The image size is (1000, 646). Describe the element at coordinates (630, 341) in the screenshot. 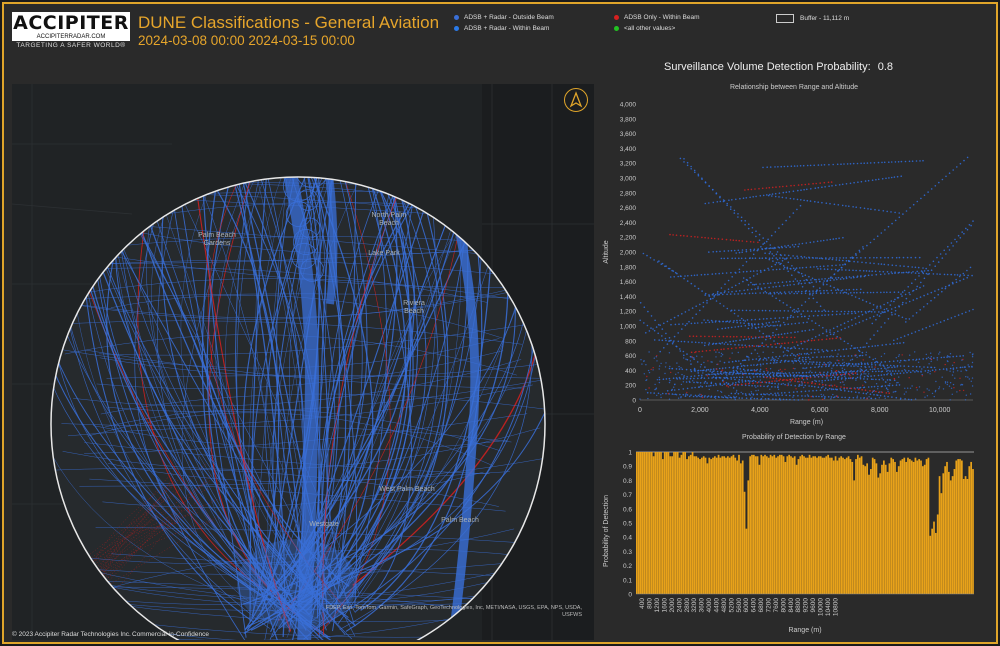

I see `y-tick-label: 800` at that location.